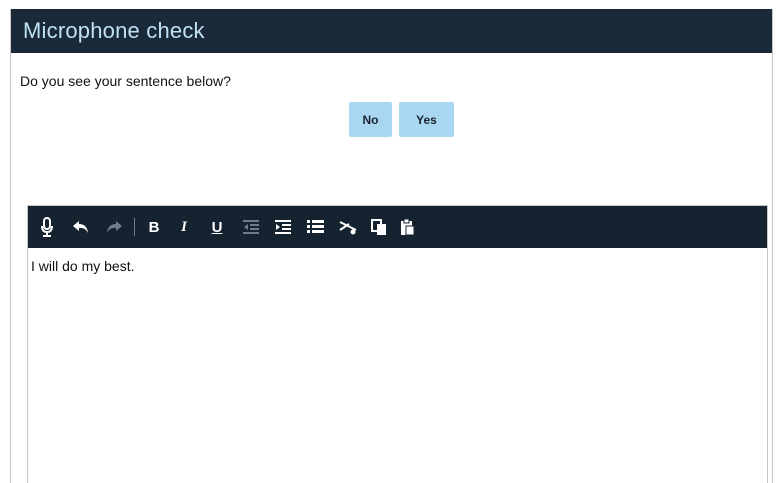 The height and width of the screenshot is (483, 782). Describe the element at coordinates (154, 227) in the screenshot. I see `bold-icon: B` at that location.